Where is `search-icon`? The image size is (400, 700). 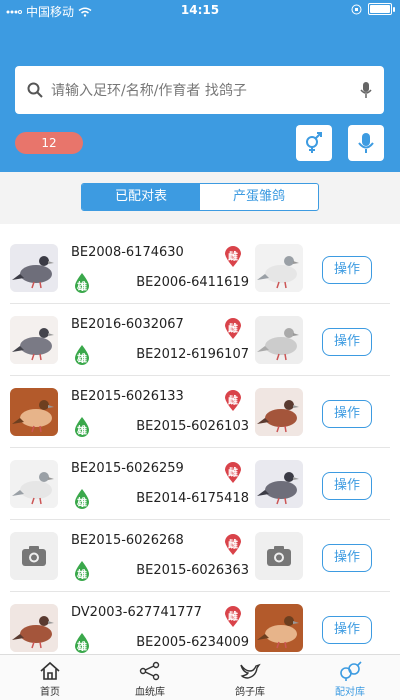
search-icon is located at coordinates (35, 90).